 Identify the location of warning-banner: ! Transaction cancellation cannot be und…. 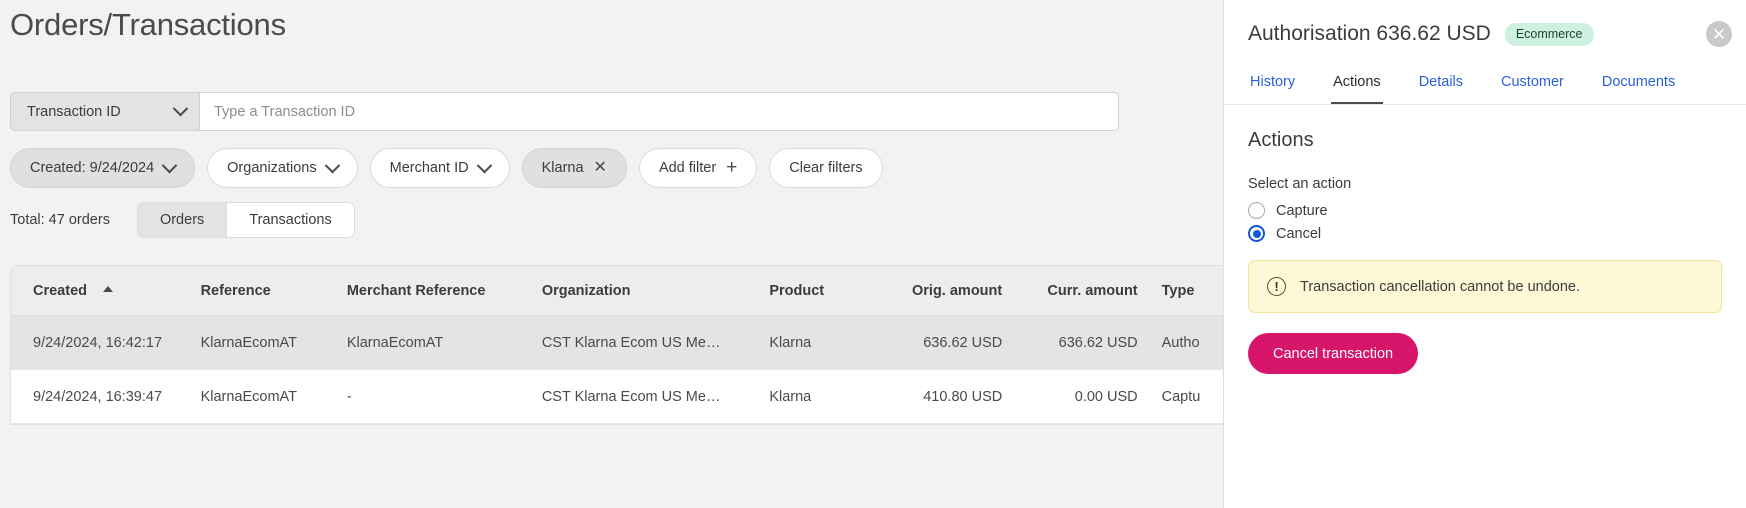
(1485, 286).